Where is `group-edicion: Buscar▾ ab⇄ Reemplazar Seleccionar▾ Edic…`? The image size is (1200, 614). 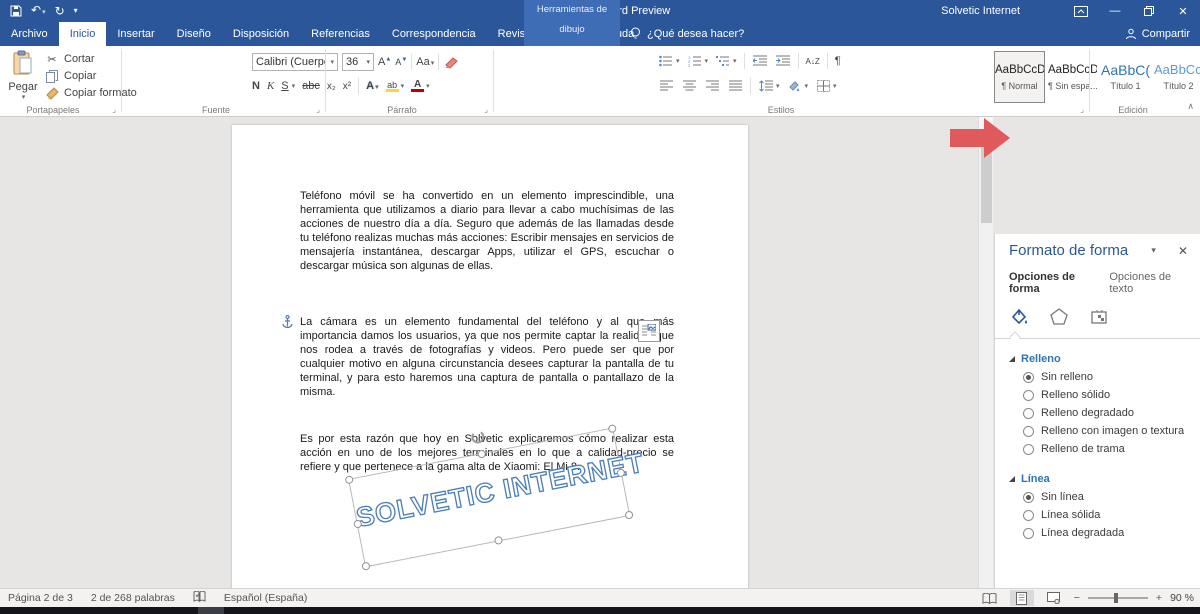 group-edicion: Buscar▾ ab⇄ Reemplazar Seleccionar▾ Edic… is located at coordinates (1140, 81).